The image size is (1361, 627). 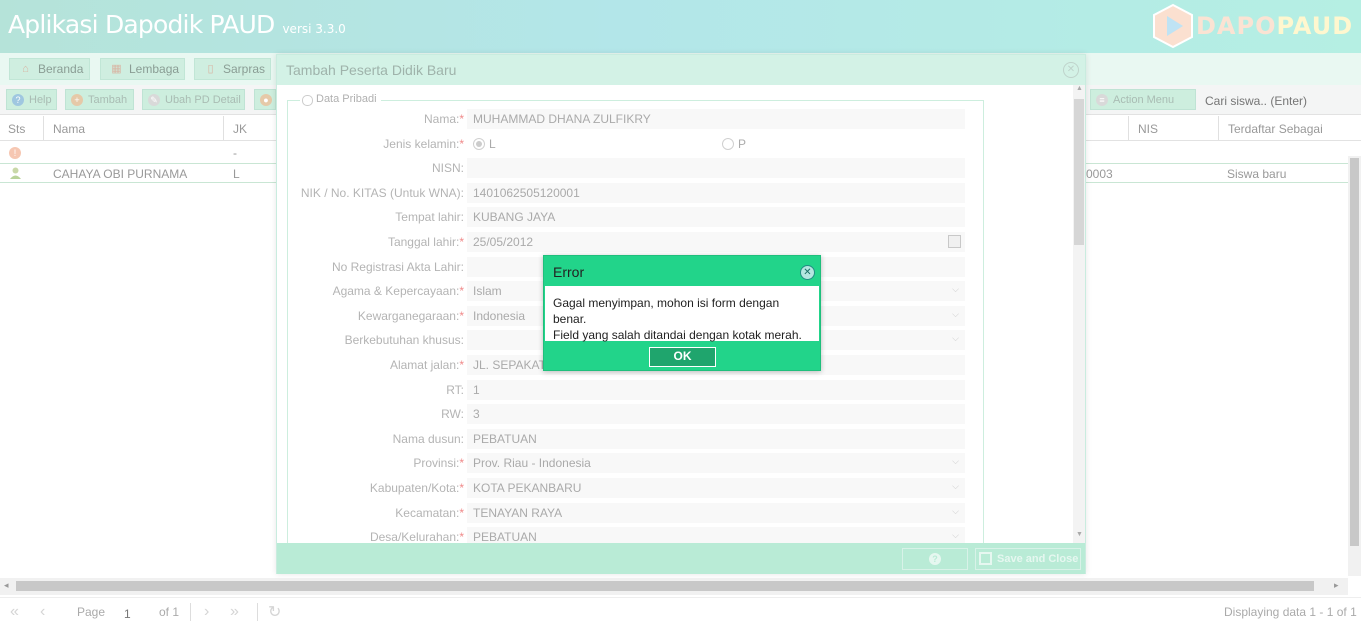 I want to click on error-title: Error, so click(x=569, y=272).